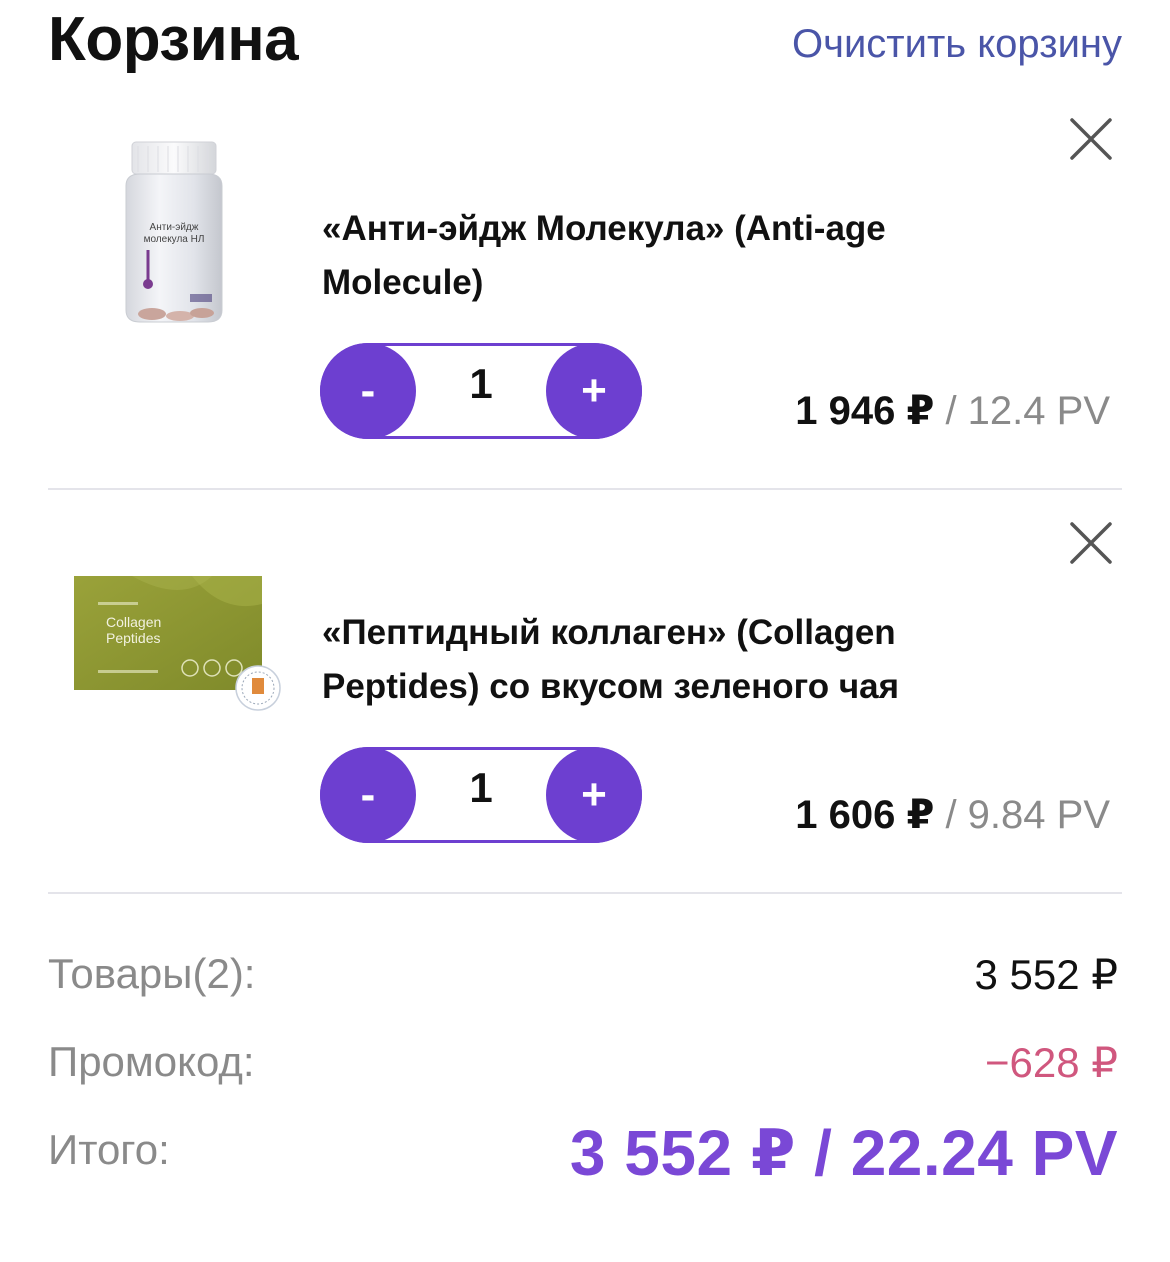  I want to click on bottle-label-line1: Анти-эйдж, so click(174, 227).